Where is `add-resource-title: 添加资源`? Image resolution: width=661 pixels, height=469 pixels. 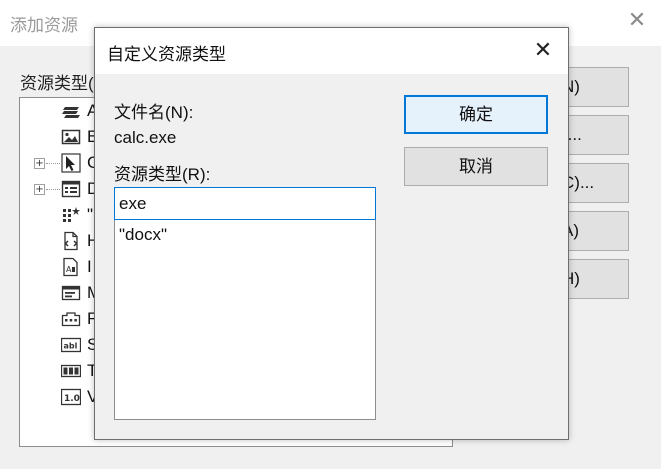 add-resource-title: 添加资源 is located at coordinates (44, 25).